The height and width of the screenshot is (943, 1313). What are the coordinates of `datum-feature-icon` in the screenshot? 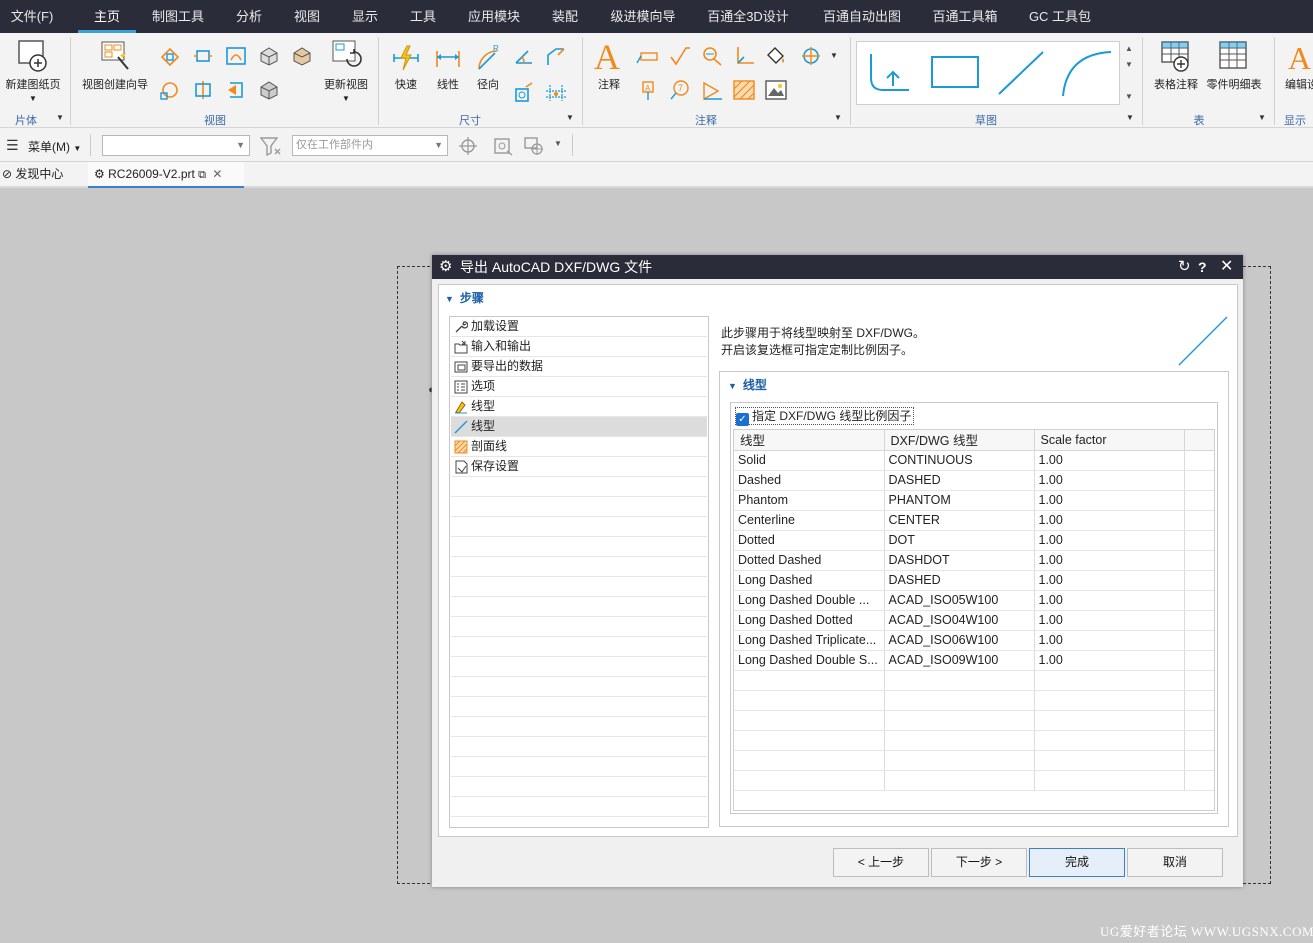 It's located at (712, 90).